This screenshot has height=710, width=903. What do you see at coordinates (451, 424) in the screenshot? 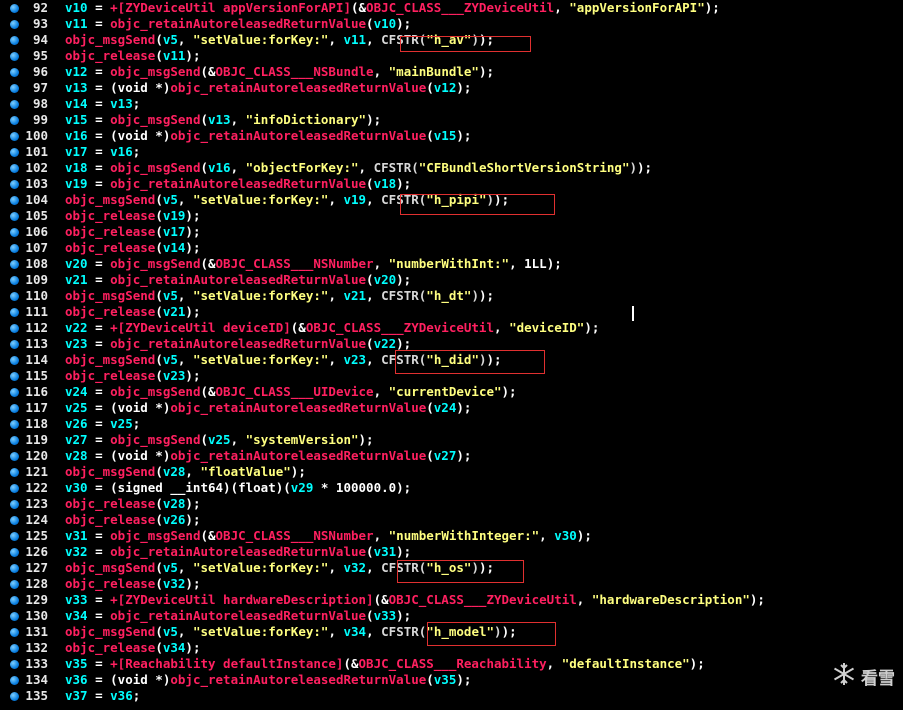
I see `code-line: 118 v26 = v25;` at bounding box center [451, 424].